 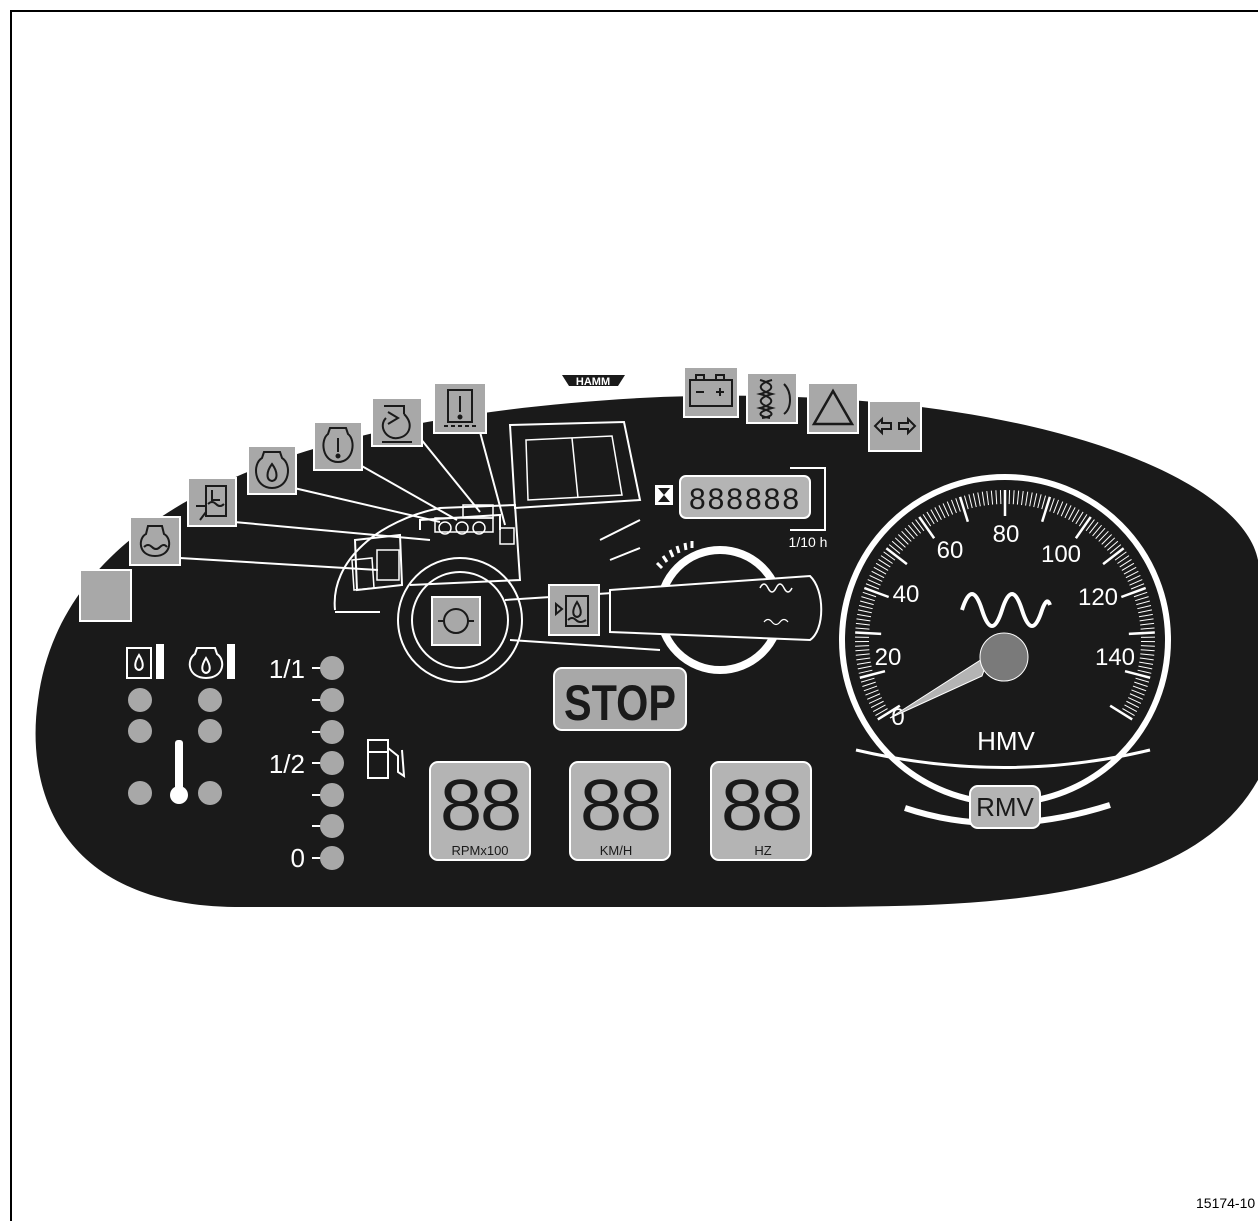 What do you see at coordinates (521, 389) in the screenshot?
I see `svg-text: GROUP` at bounding box center [521, 389].